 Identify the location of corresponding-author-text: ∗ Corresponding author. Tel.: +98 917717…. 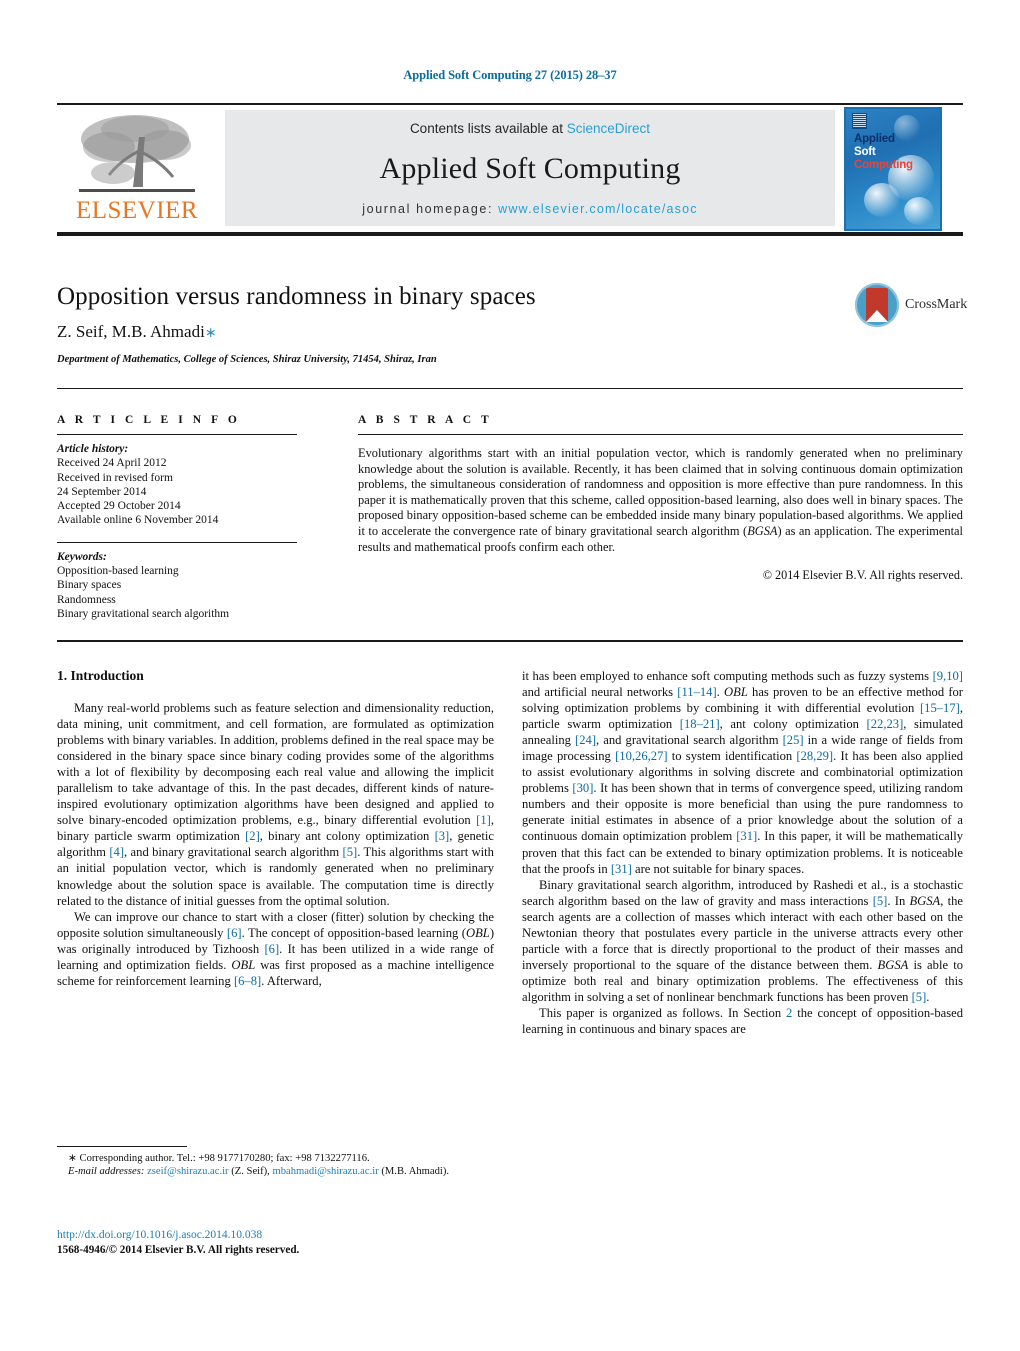
(219, 1158).